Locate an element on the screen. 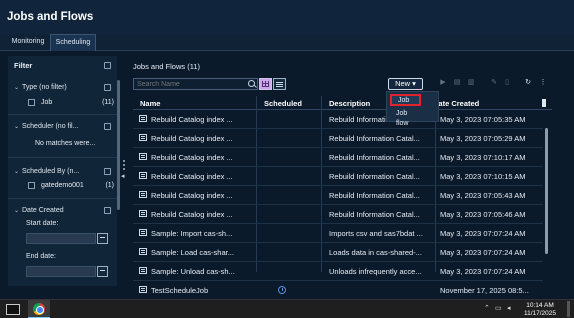 The image size is (574, 318). refresh-icon: ↻ is located at coordinates (528, 83).